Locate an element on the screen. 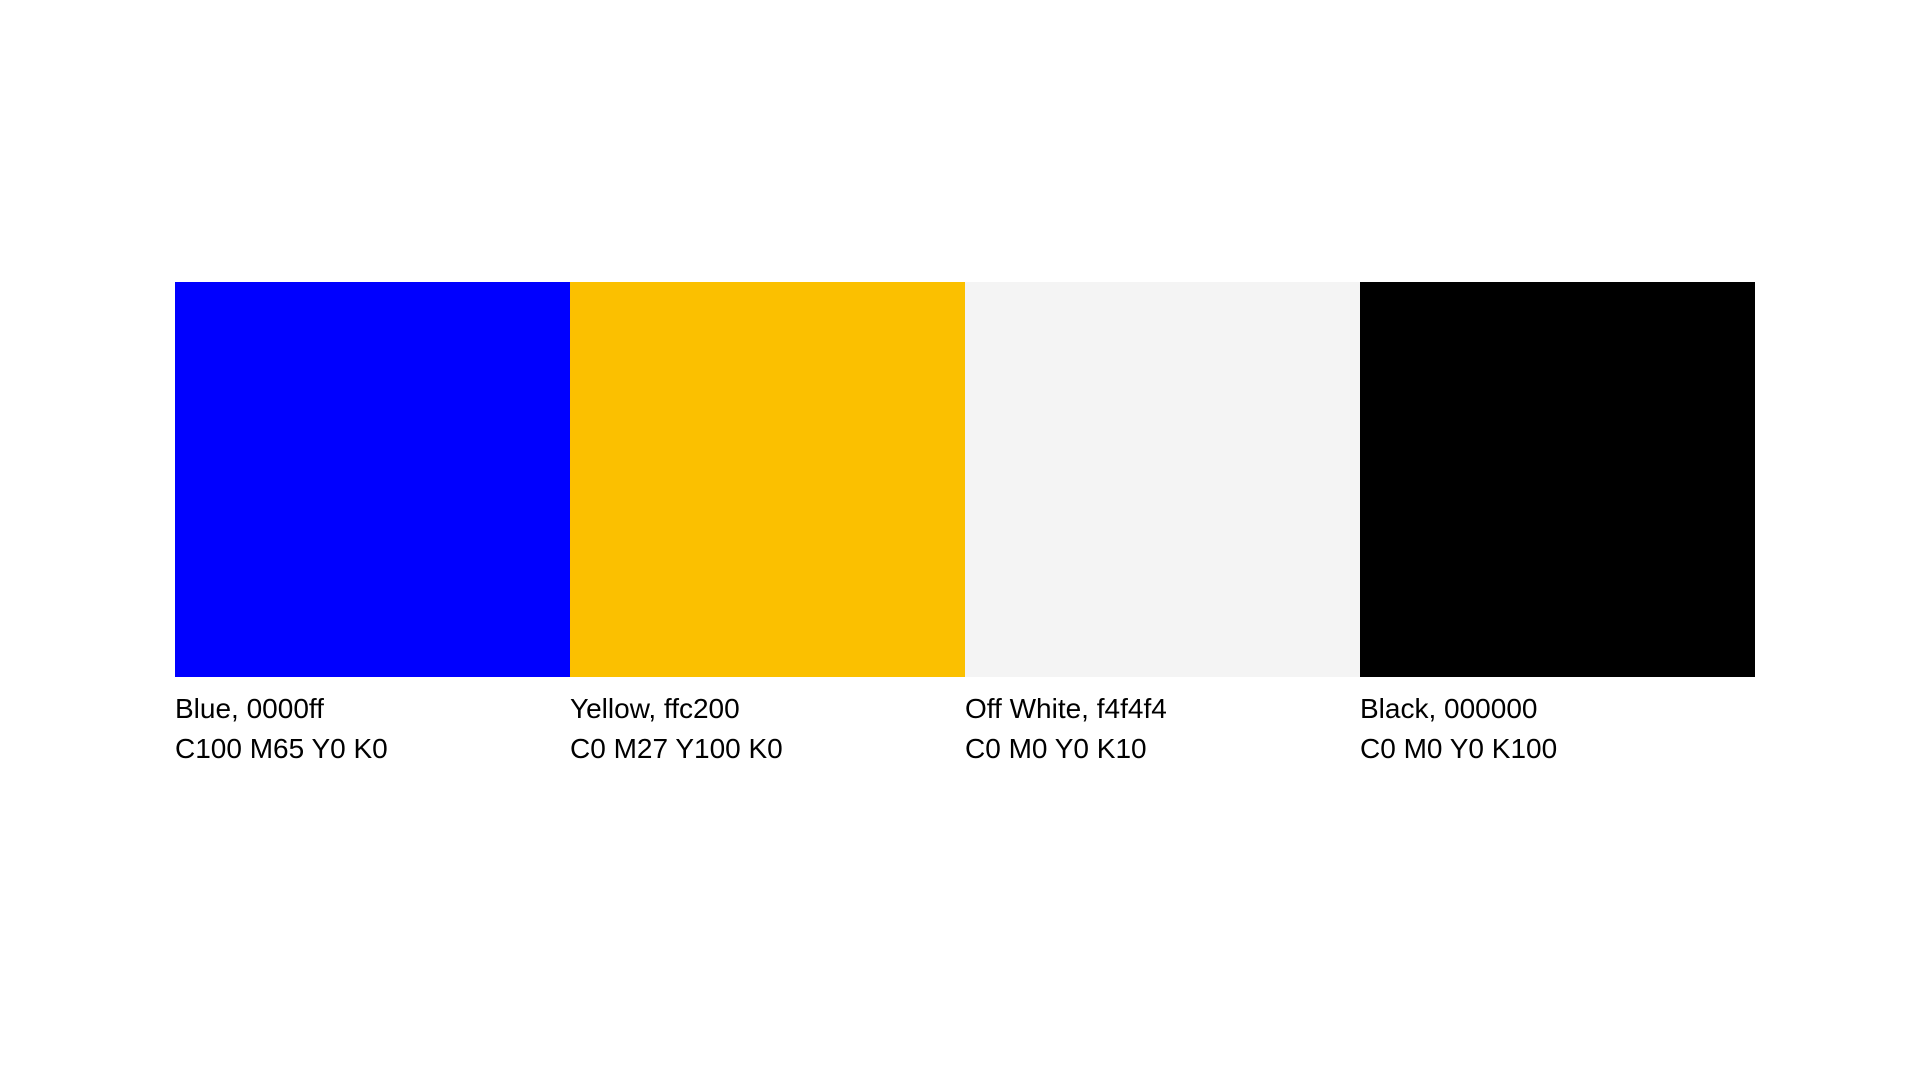  swatch-cmyk-label: C100 M65 Y0 K0 is located at coordinates (281, 748).